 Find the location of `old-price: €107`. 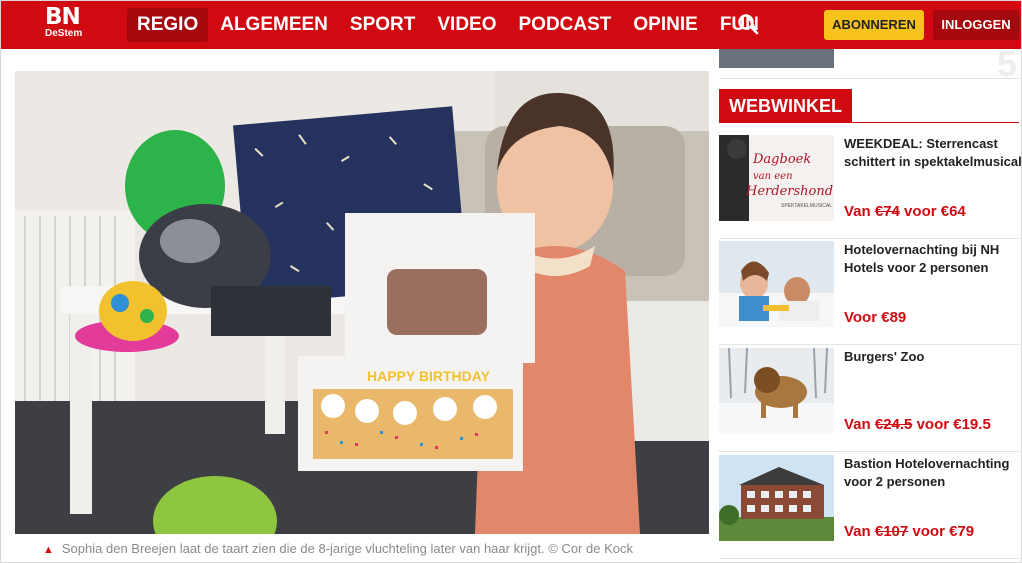

old-price: €107 is located at coordinates (891, 531).